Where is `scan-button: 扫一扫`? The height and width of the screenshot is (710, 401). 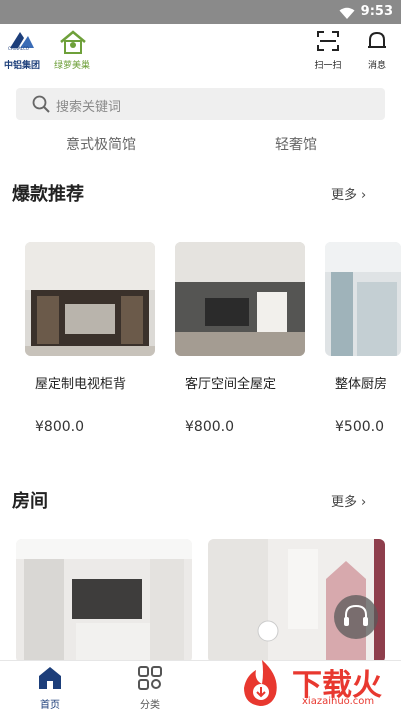 scan-button: 扫一扫 is located at coordinates (328, 50).